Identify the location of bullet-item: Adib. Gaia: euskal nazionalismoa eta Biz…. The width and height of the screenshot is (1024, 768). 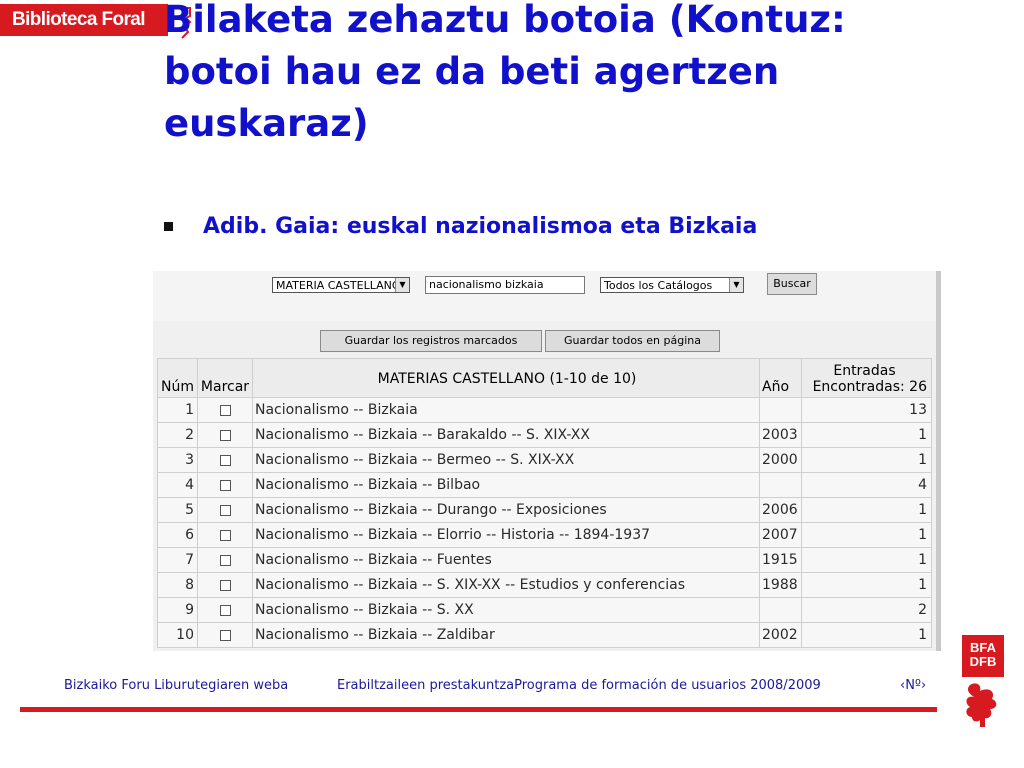
(460, 226).